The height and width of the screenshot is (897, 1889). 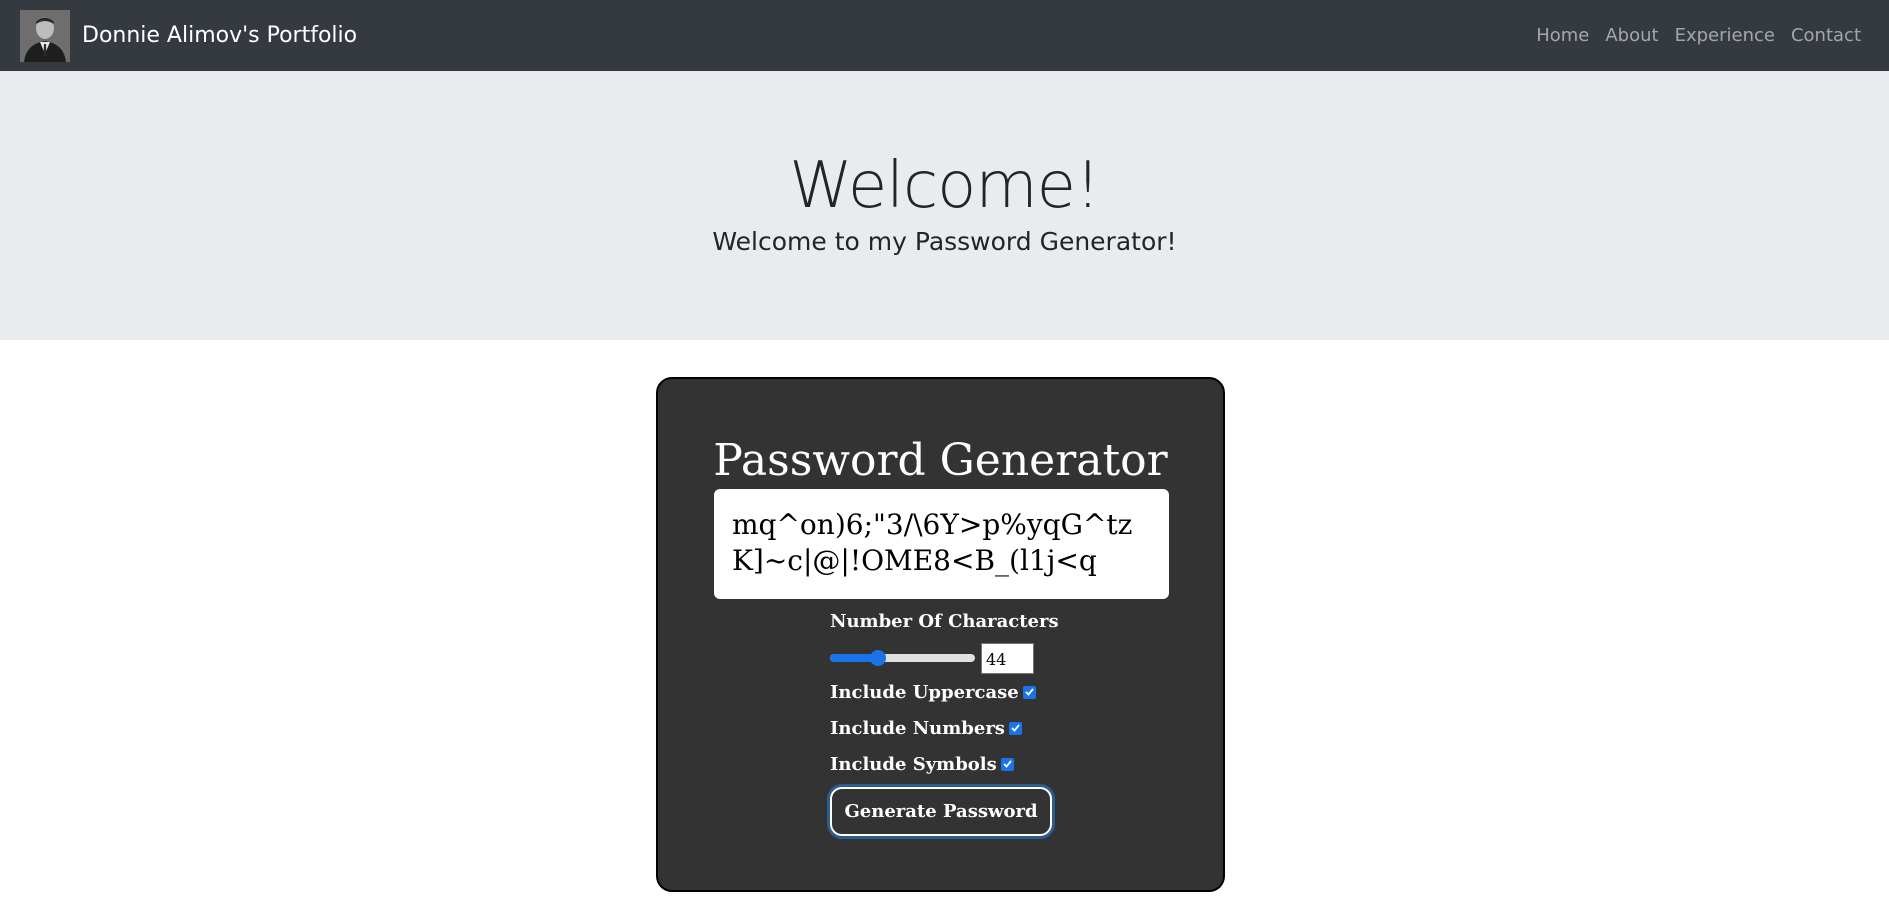 What do you see at coordinates (913, 764) in the screenshot?
I see `symbols-label: Include Symbols` at bounding box center [913, 764].